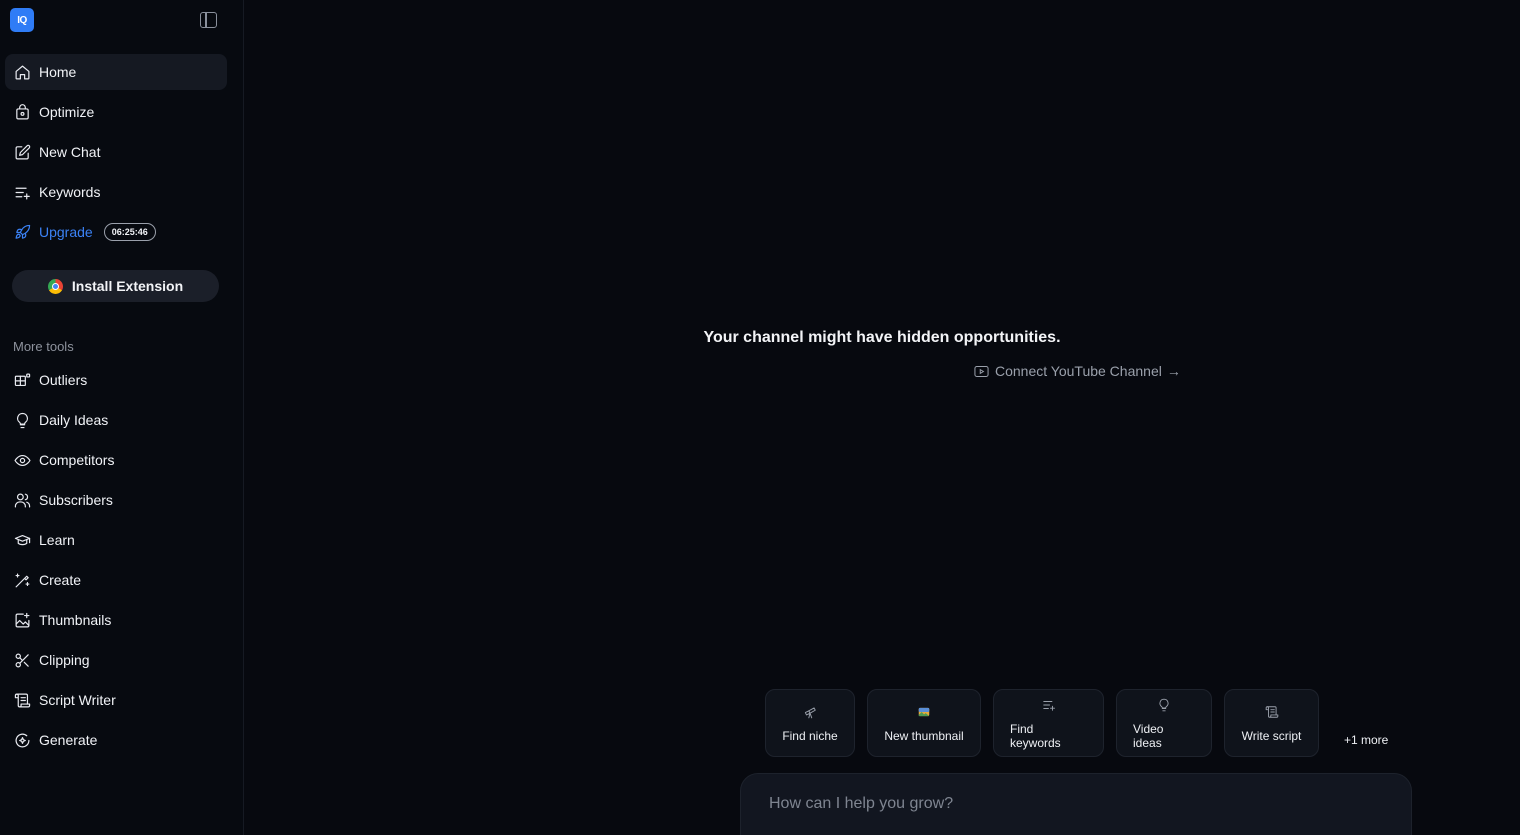  I want to click on sidebar-item-label: Learn, so click(57, 540).